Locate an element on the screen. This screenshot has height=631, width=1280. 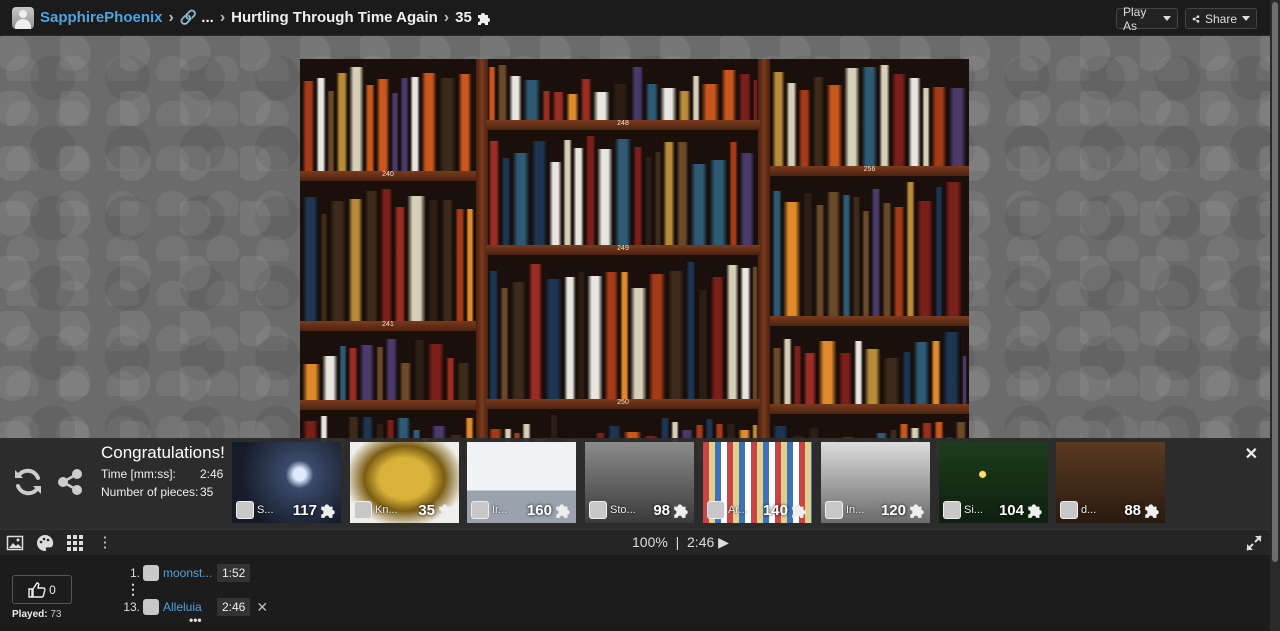
status-readout: 100% | 2:46 ▶ is located at coordinates (680, 542).